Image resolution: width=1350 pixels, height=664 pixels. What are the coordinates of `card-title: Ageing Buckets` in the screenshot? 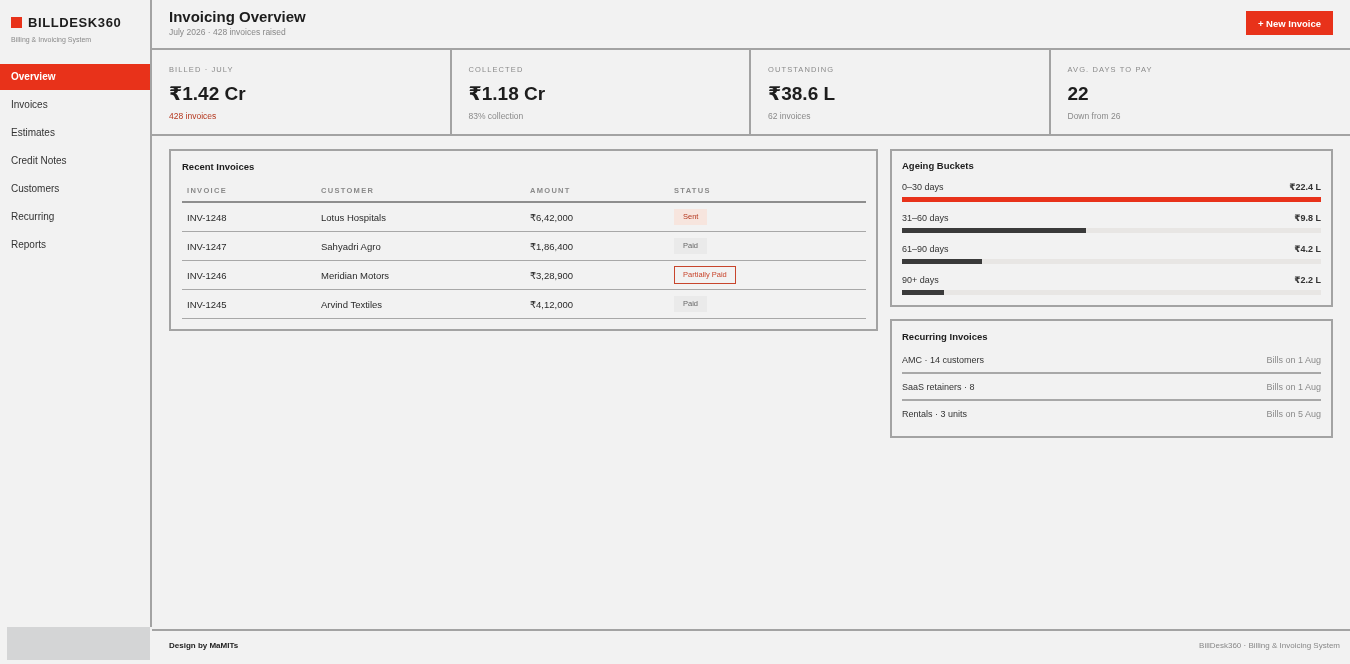 It's located at (938, 166).